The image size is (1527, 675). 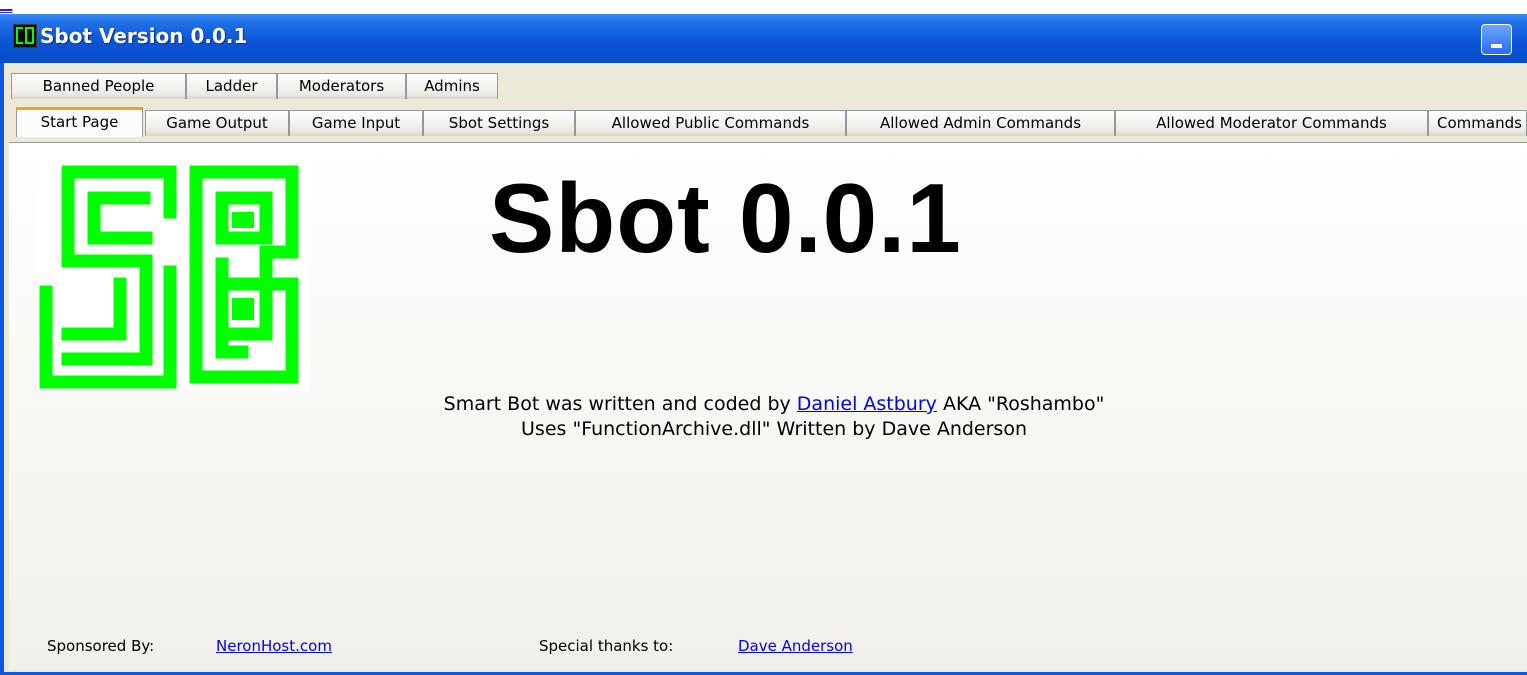 What do you see at coordinates (356, 123) in the screenshot?
I see `tab-game-input: Game Input` at bounding box center [356, 123].